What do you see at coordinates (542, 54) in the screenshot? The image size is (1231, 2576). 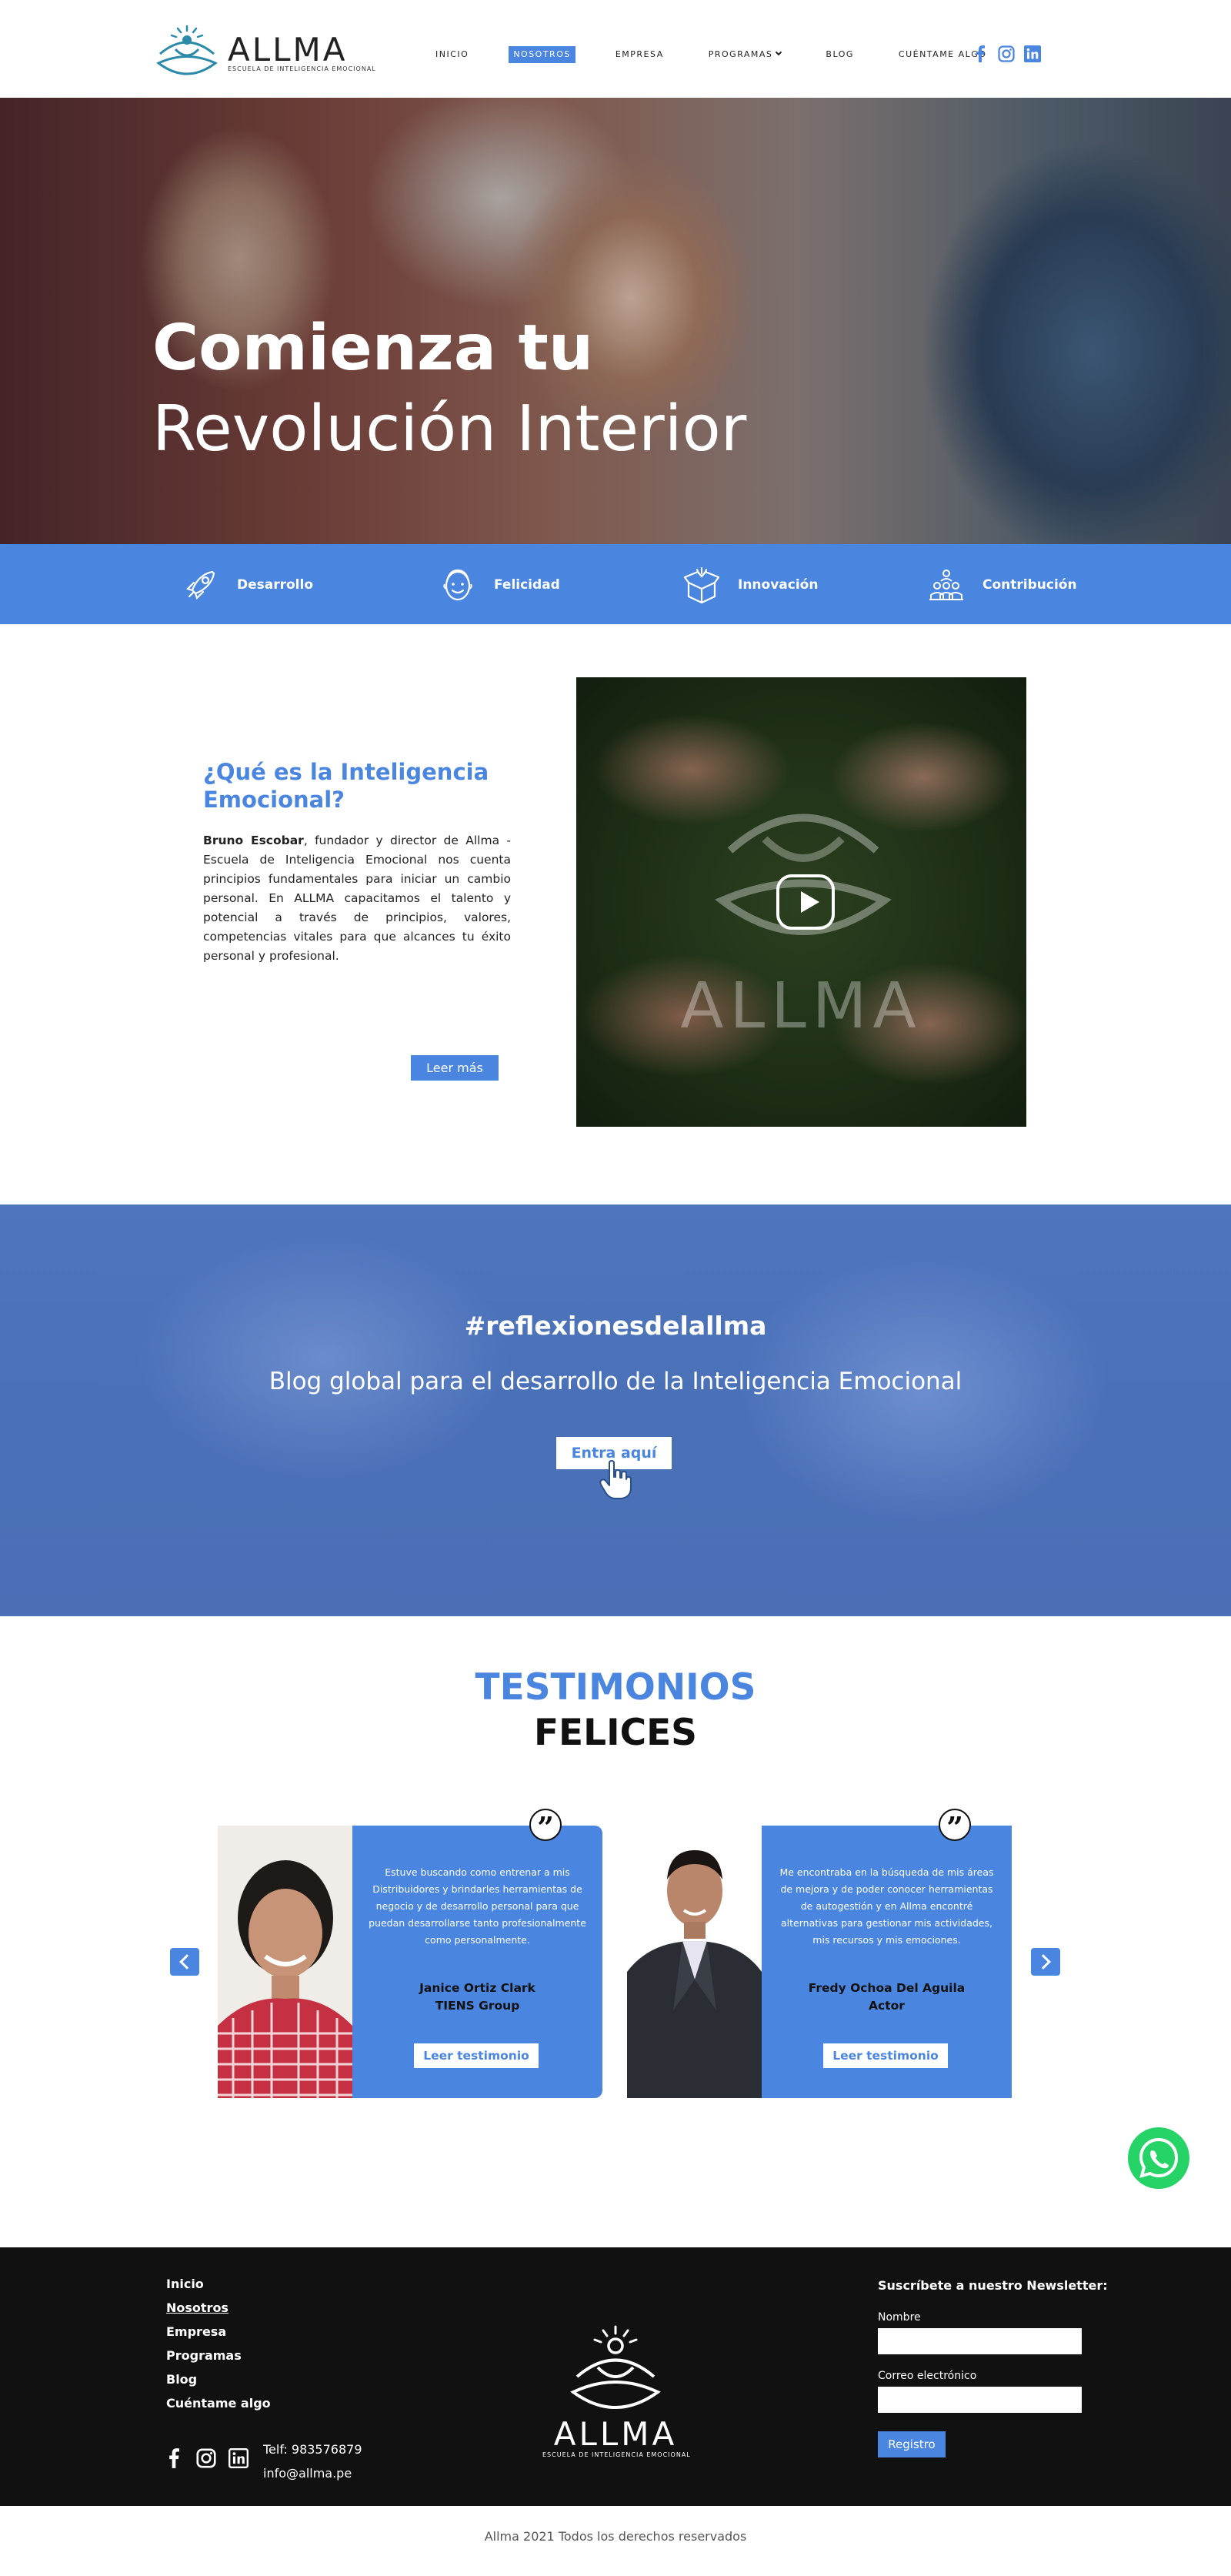 I see `nav-item-nosotros: NOSOTROS` at bounding box center [542, 54].